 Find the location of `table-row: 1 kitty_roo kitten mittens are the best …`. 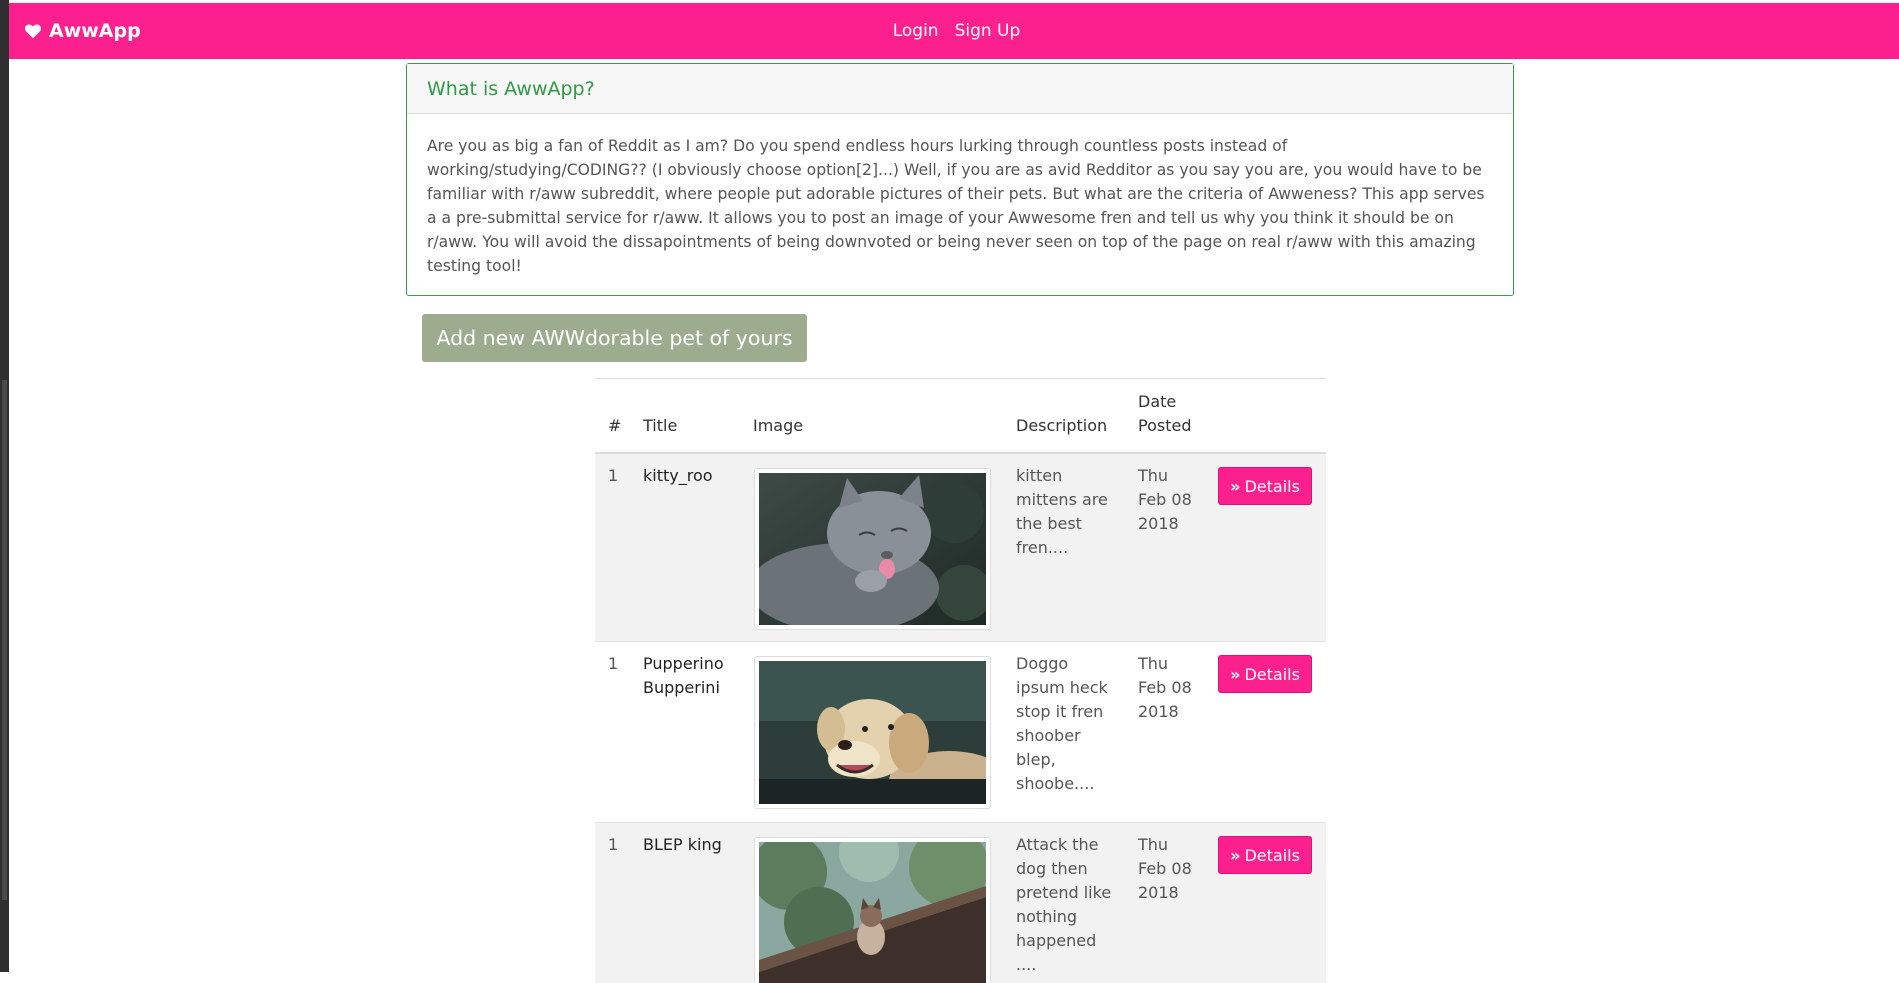

table-row: 1 kitty_roo kitten mittens are the best … is located at coordinates (960, 548).